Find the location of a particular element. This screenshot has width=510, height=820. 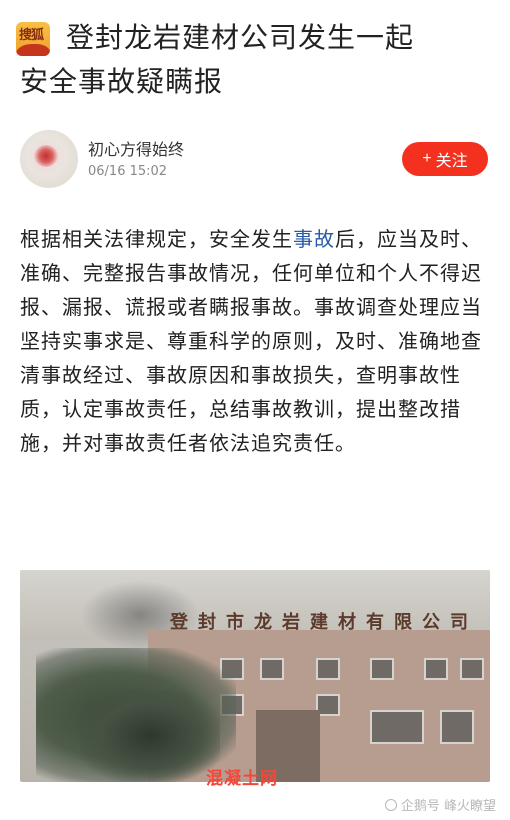

plus-icon: + is located at coordinates (427, 158).